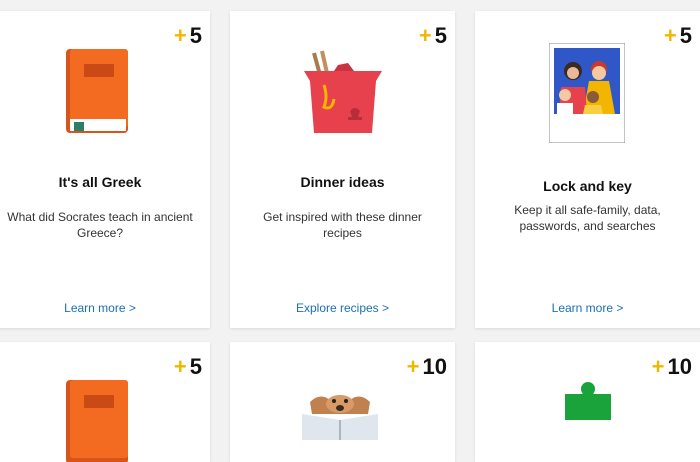  I want to click on family-photo-icon, so click(587, 95).